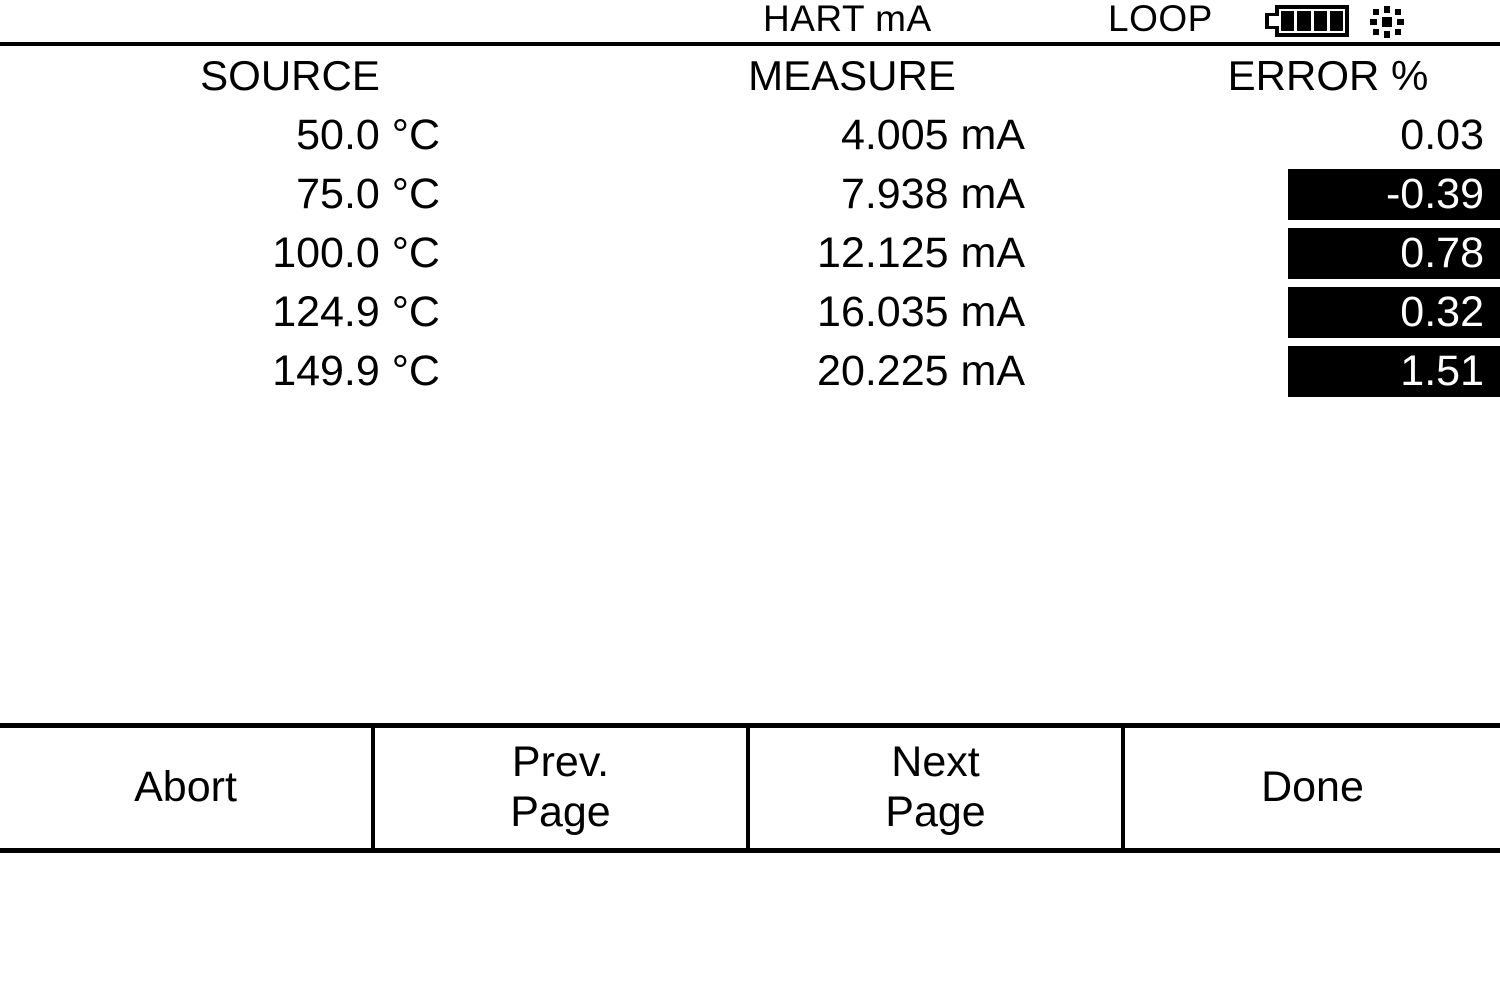 This screenshot has width=1500, height=1000. Describe the element at coordinates (356, 371) in the screenshot. I see `cell-source: 149.9 °C` at that location.